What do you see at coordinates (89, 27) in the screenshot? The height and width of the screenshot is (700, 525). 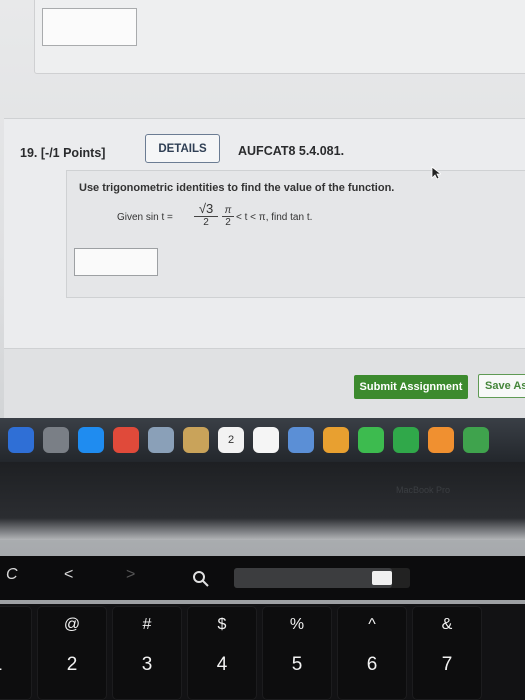 I see `previous-answer-input` at bounding box center [89, 27].